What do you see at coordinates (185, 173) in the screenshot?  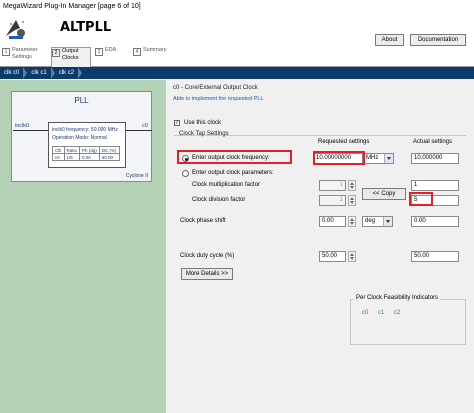 I see `output-parameters-radio` at bounding box center [185, 173].